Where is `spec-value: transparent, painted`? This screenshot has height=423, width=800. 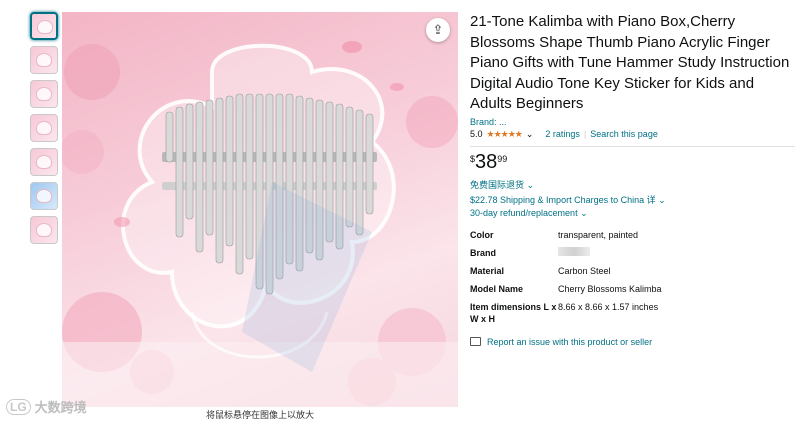 spec-value: transparent, painted is located at coordinates (598, 234).